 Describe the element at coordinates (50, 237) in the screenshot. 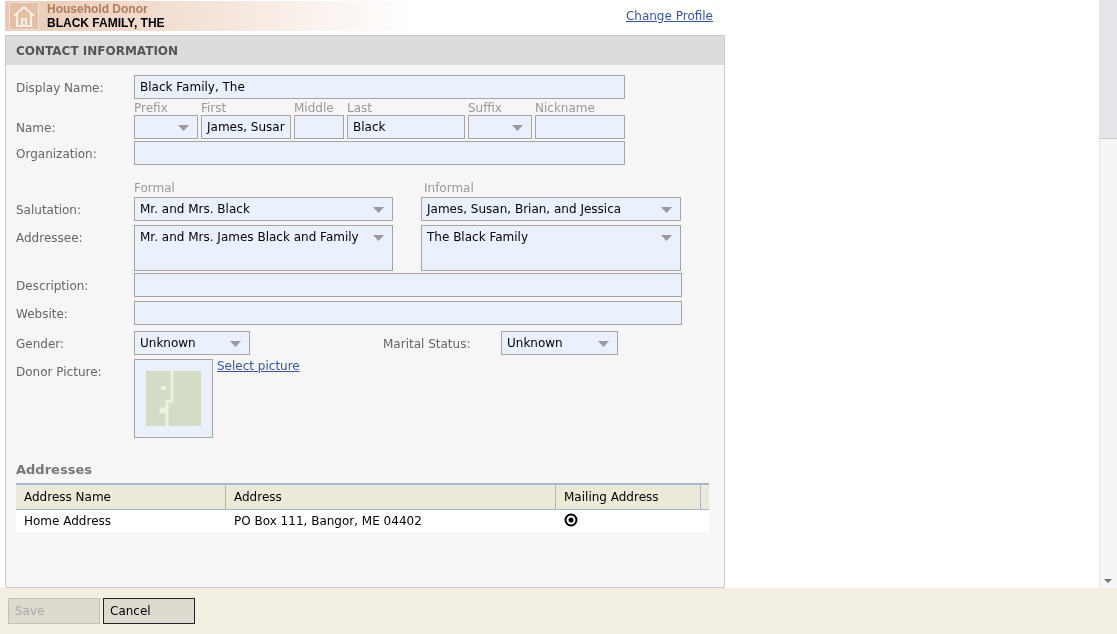

I see `field-label: Addressee:` at that location.